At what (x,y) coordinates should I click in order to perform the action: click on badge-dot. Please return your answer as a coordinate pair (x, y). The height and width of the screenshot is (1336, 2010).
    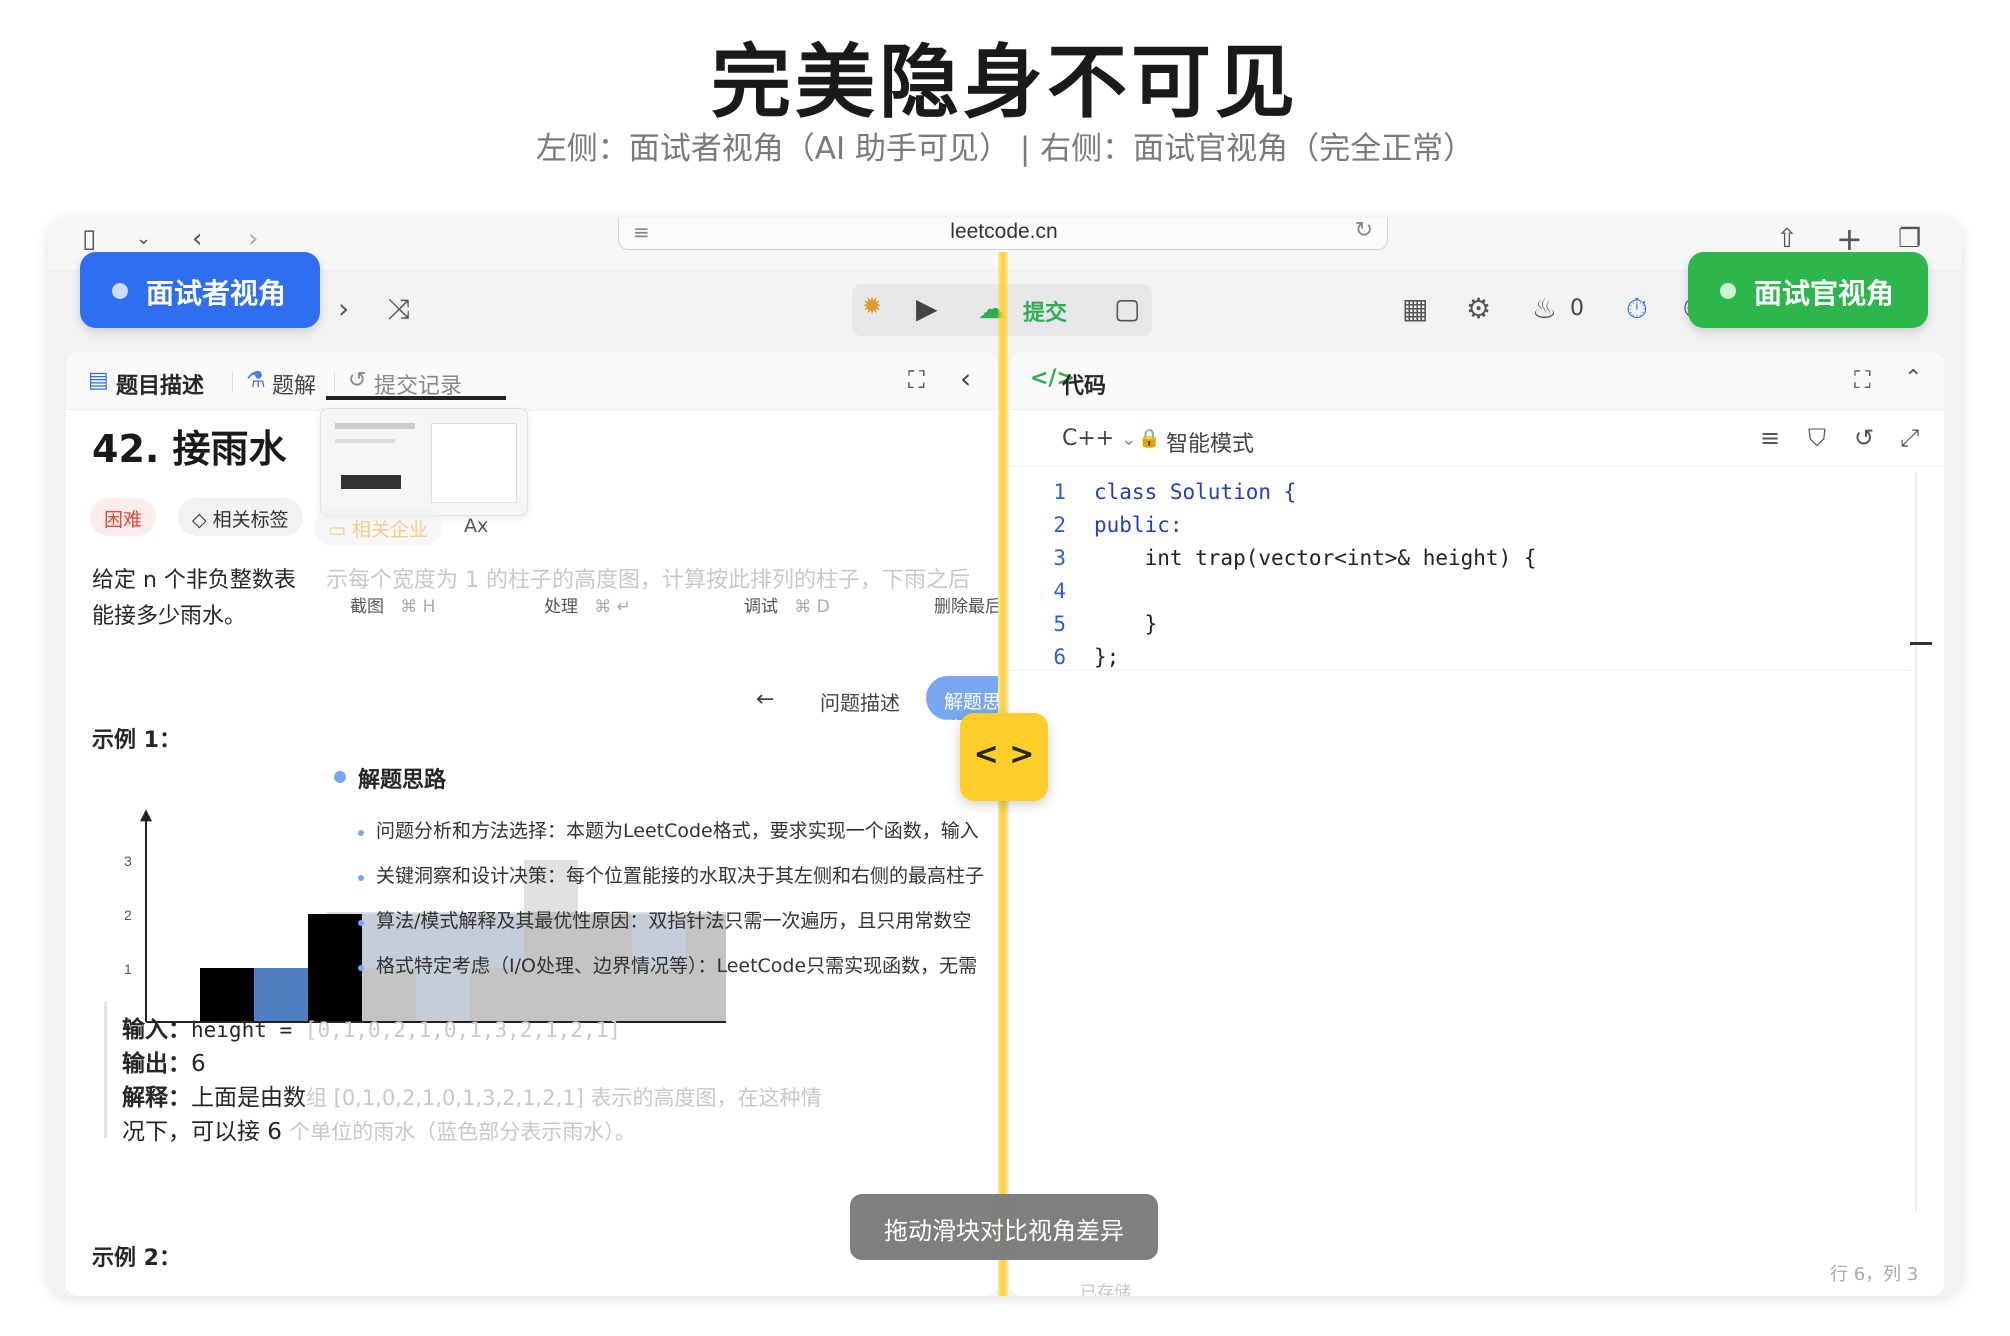
    Looking at the image, I should click on (120, 291).